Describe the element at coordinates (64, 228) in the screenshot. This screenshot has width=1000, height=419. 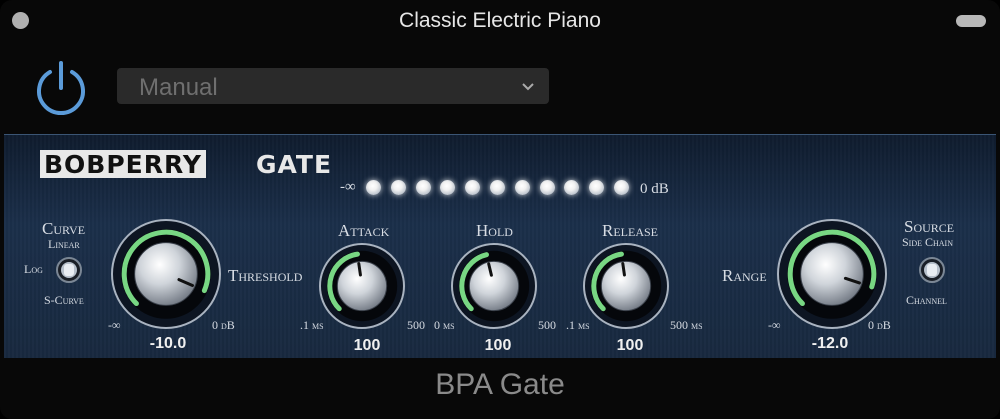
I see `curve-label: Curve` at that location.